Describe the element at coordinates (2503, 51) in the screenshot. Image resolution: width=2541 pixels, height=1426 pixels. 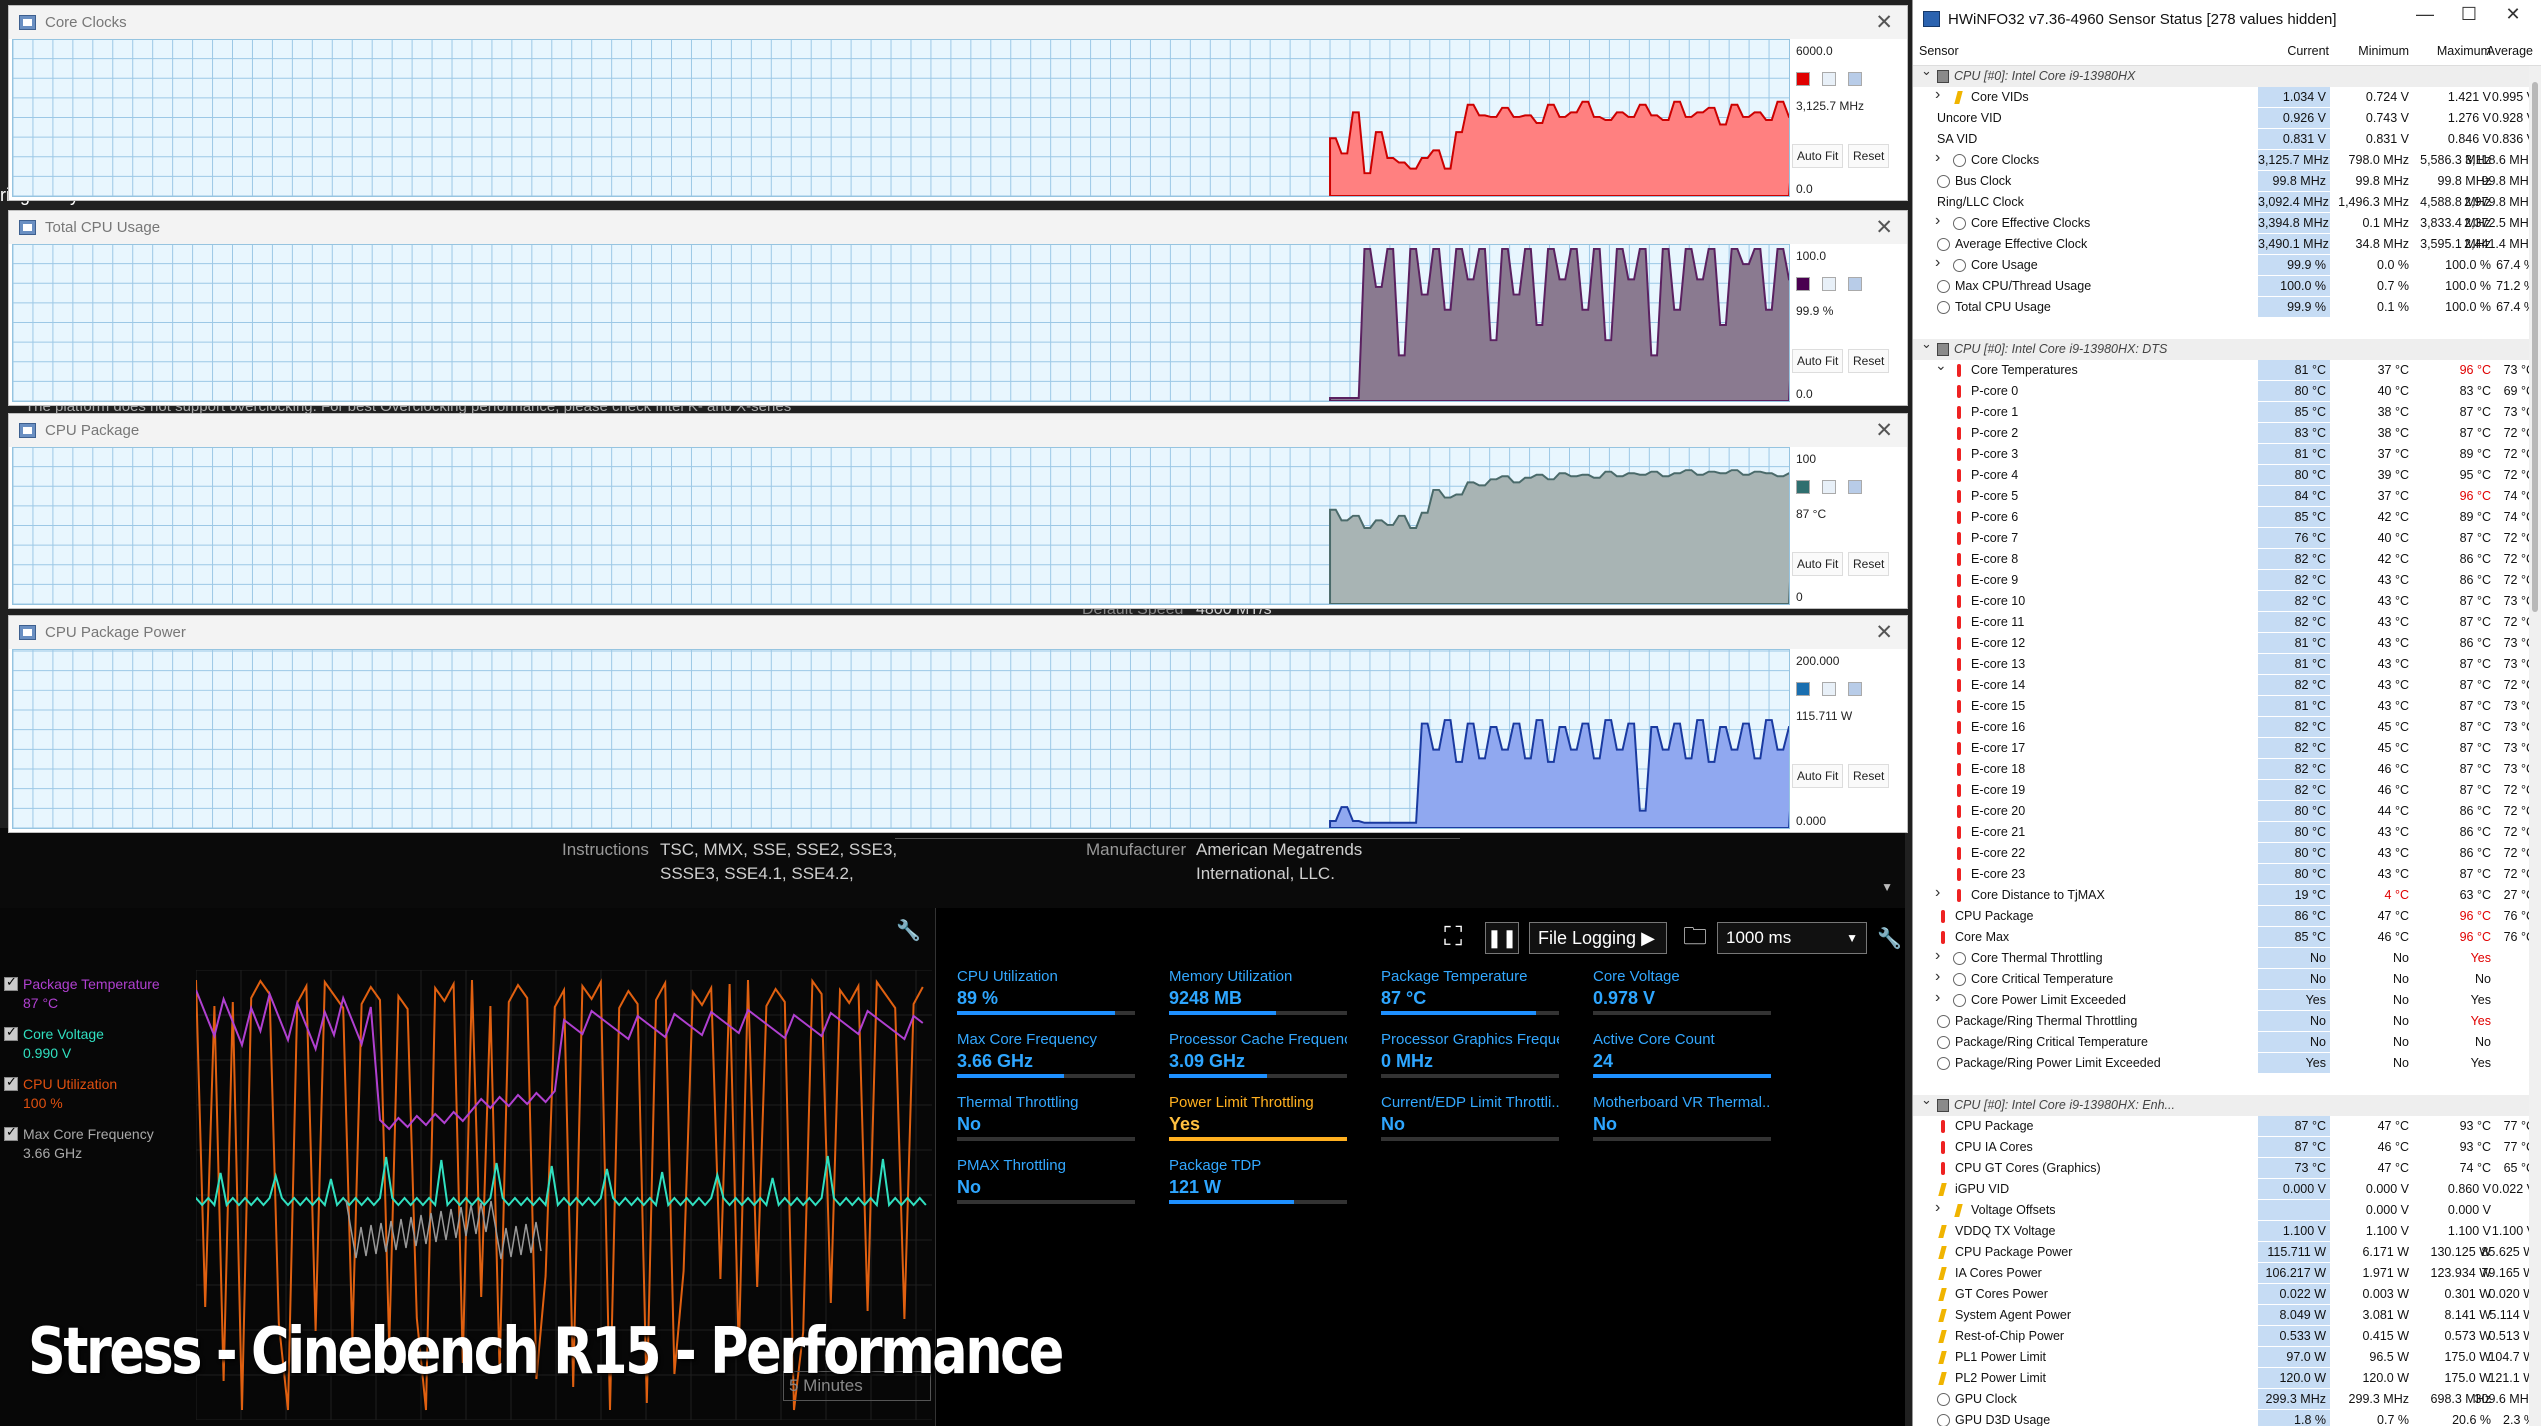
I see `col-average: Average` at that location.